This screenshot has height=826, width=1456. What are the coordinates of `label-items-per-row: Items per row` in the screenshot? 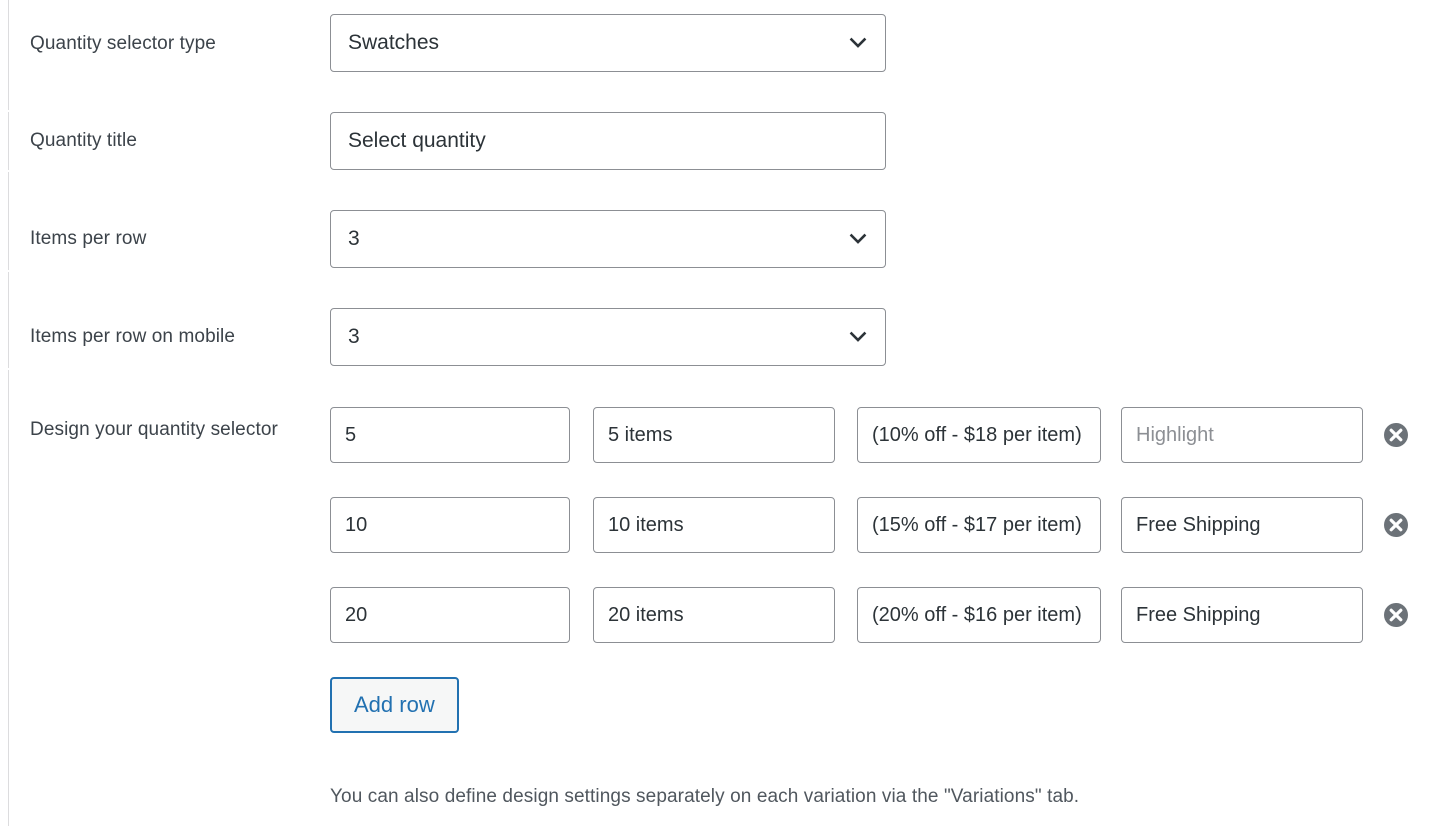 It's located at (88, 238).